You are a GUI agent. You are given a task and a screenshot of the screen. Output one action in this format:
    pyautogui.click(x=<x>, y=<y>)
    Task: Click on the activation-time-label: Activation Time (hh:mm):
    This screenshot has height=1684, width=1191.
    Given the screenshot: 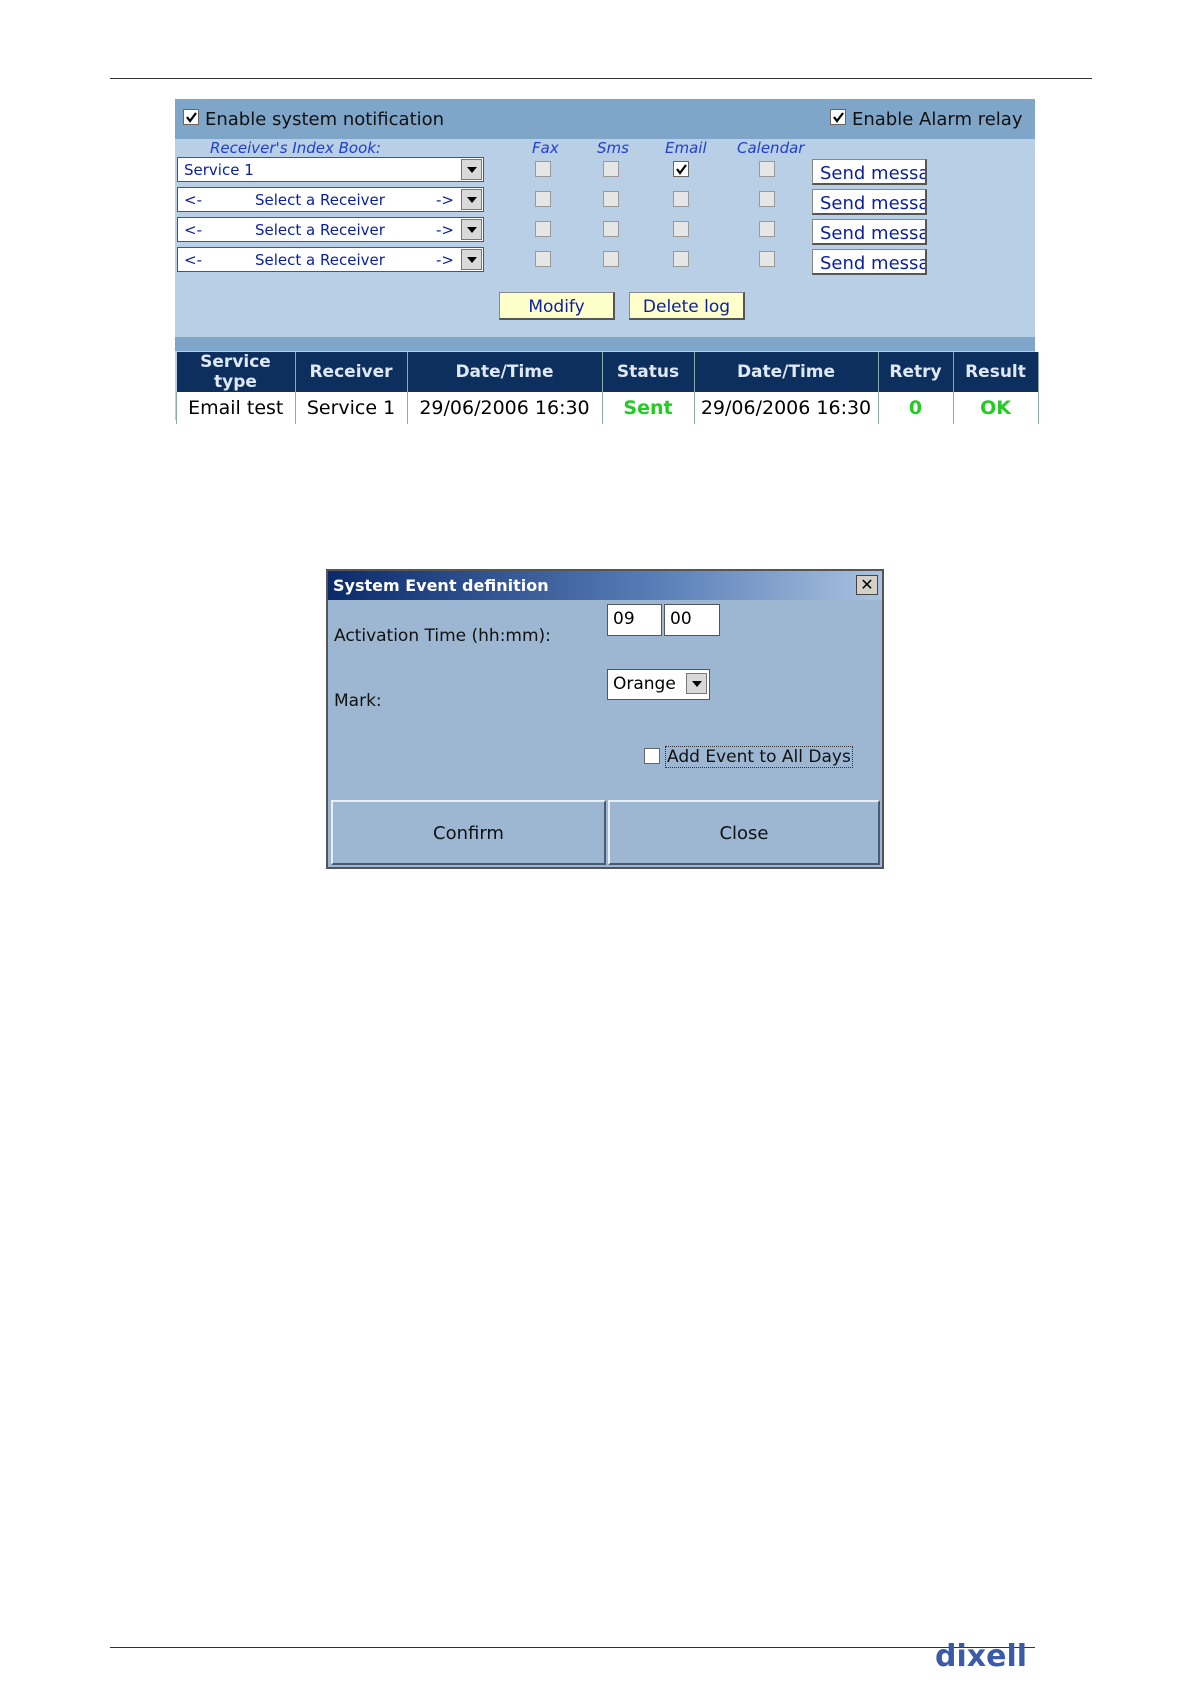 What is the action you would take?
    pyautogui.click(x=442, y=636)
    